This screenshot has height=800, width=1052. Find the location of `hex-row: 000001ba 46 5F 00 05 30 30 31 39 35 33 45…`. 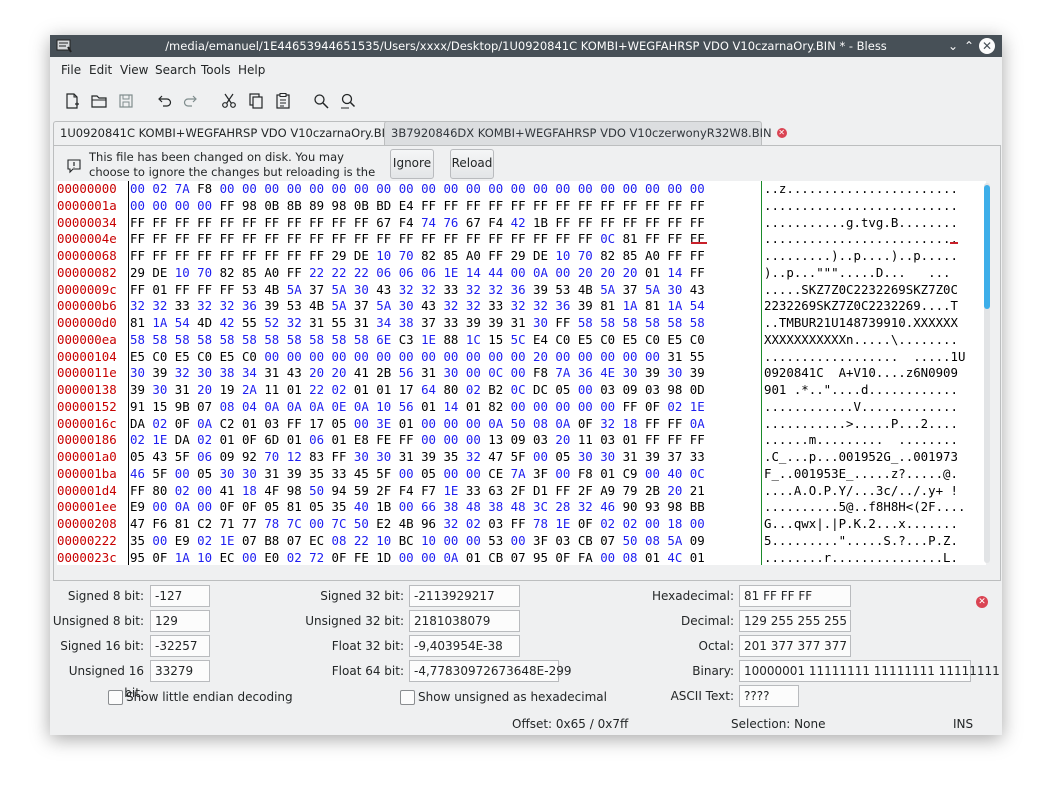

hex-row: 000001ba 46 5F 00 05 30 30 31 39 35 33 45… is located at coordinates (521, 474).